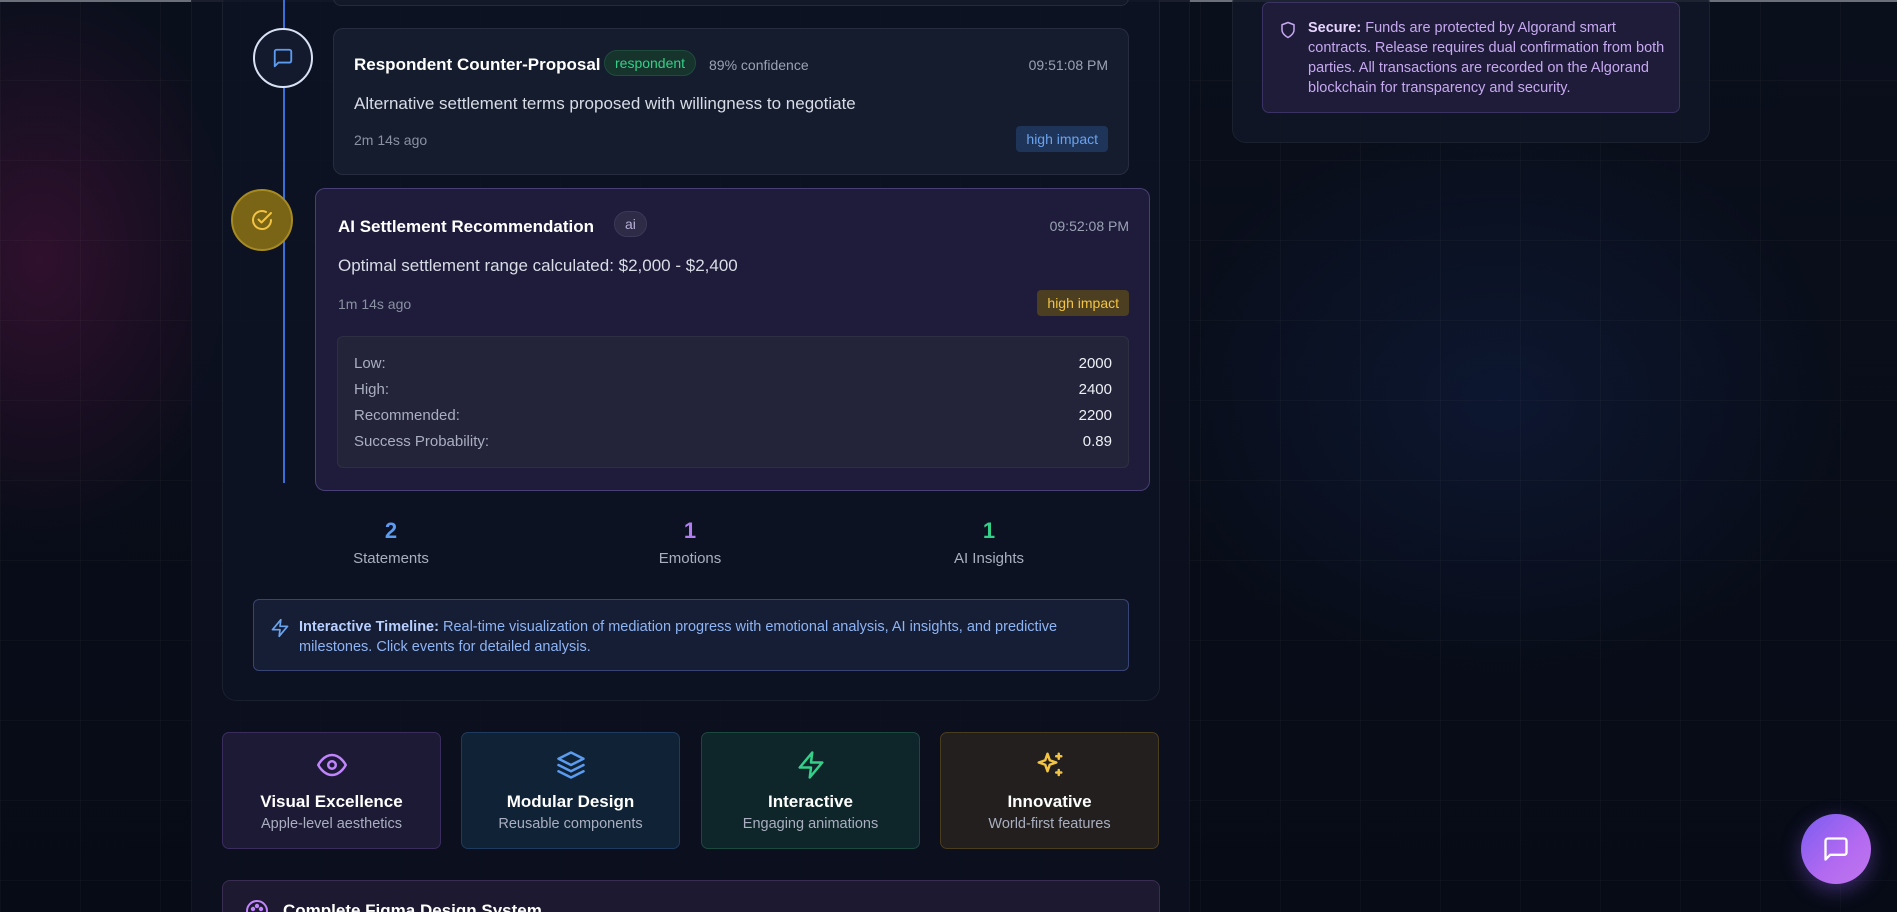 The image size is (1897, 912). I want to click on feature-title: Visual Excellence, so click(331, 801).